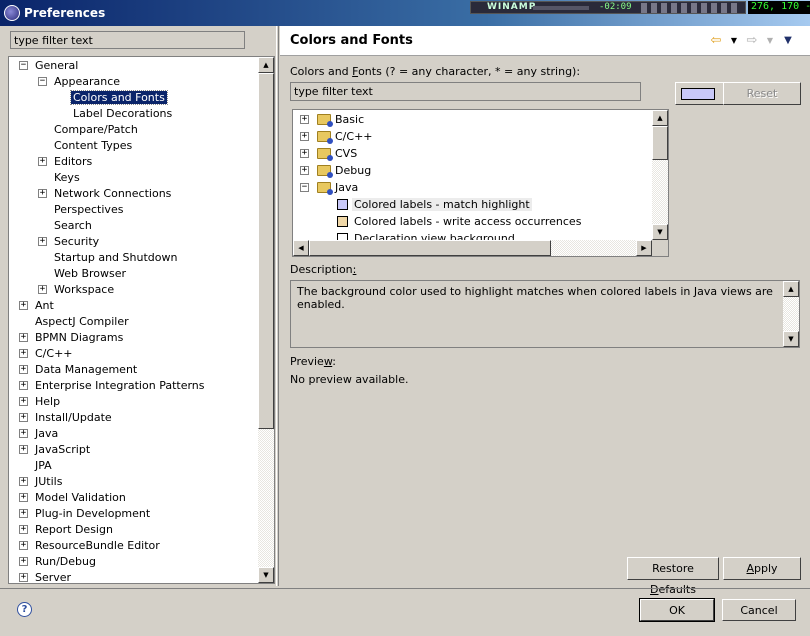  What do you see at coordinates (24, 609) in the screenshot?
I see `help-icon: ?` at bounding box center [24, 609].